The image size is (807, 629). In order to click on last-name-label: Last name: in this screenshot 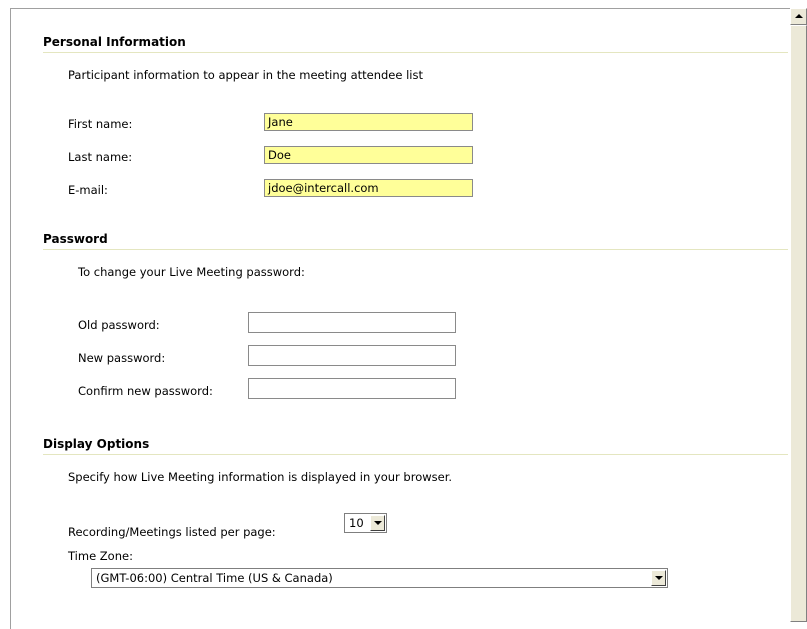, I will do `click(100, 157)`.